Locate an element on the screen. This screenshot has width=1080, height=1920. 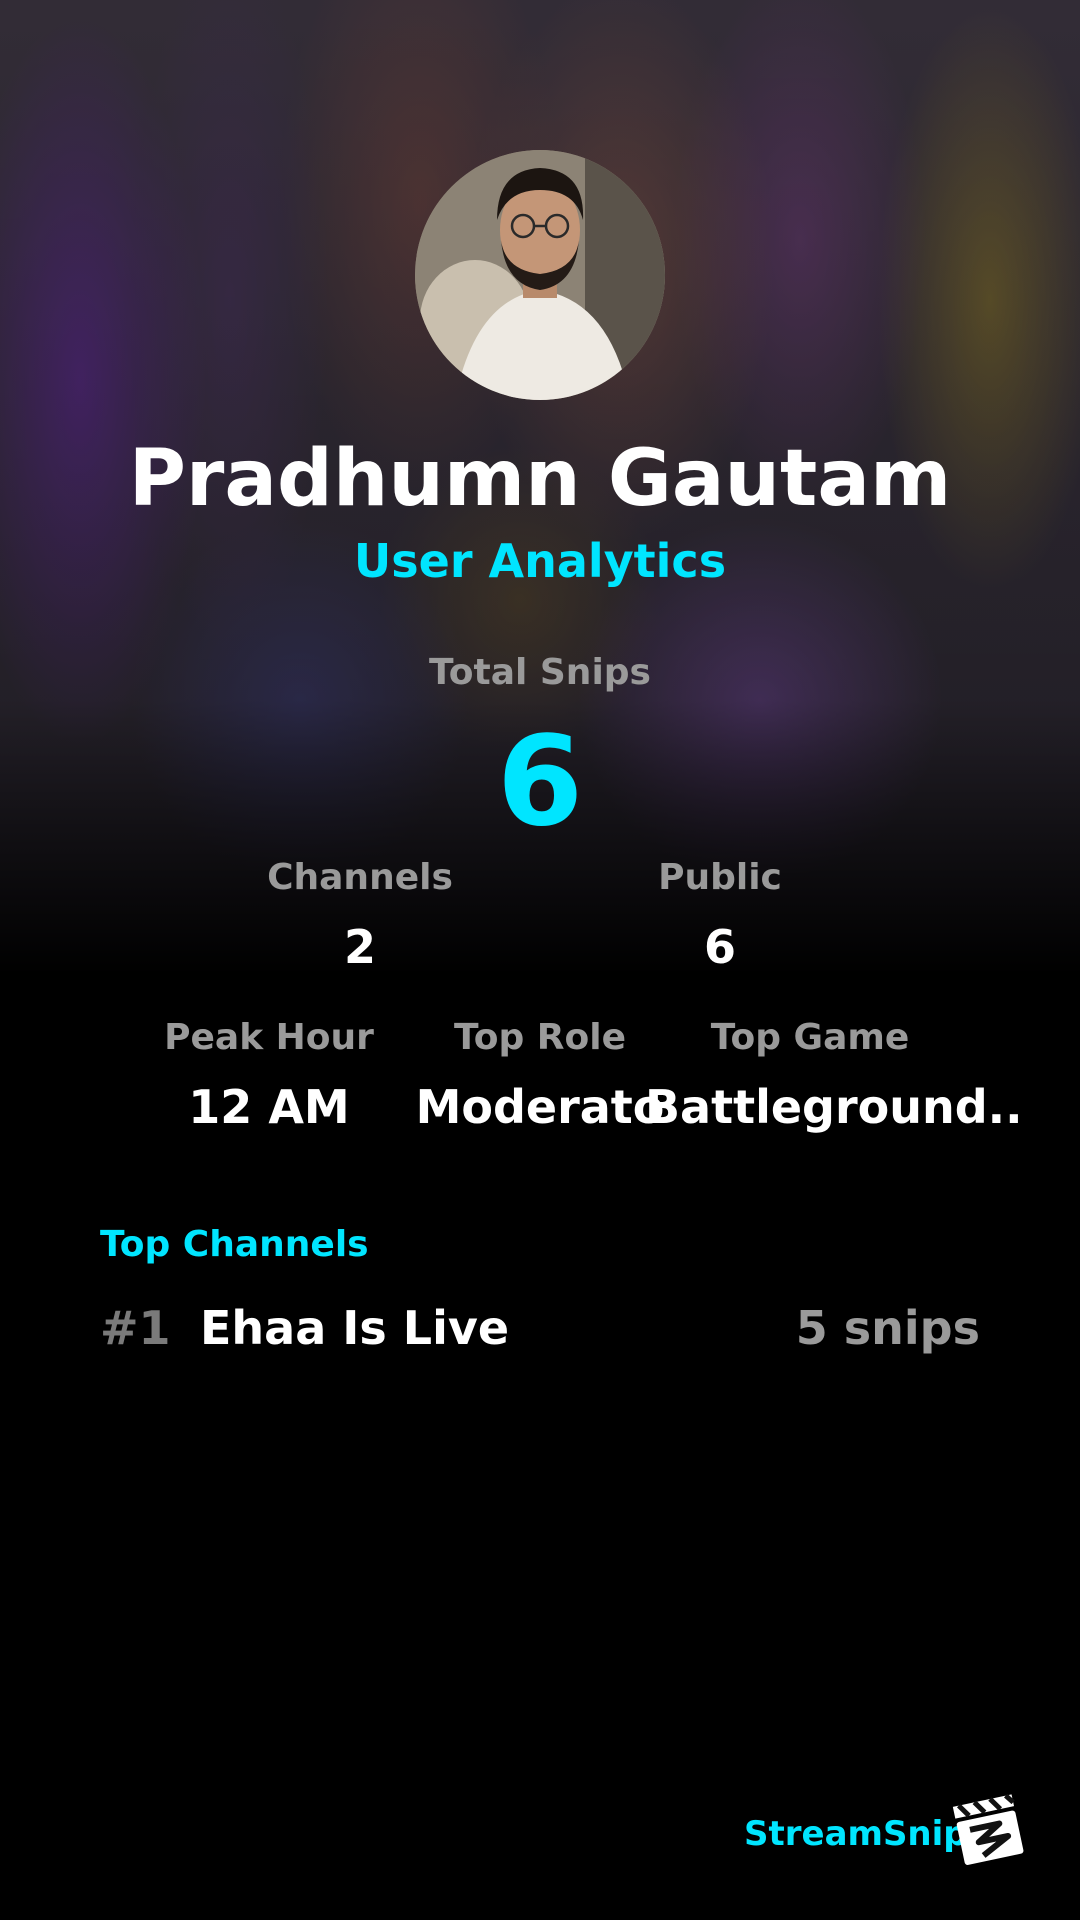
channel-snip-count: 5 snips is located at coordinates (887, 1328).